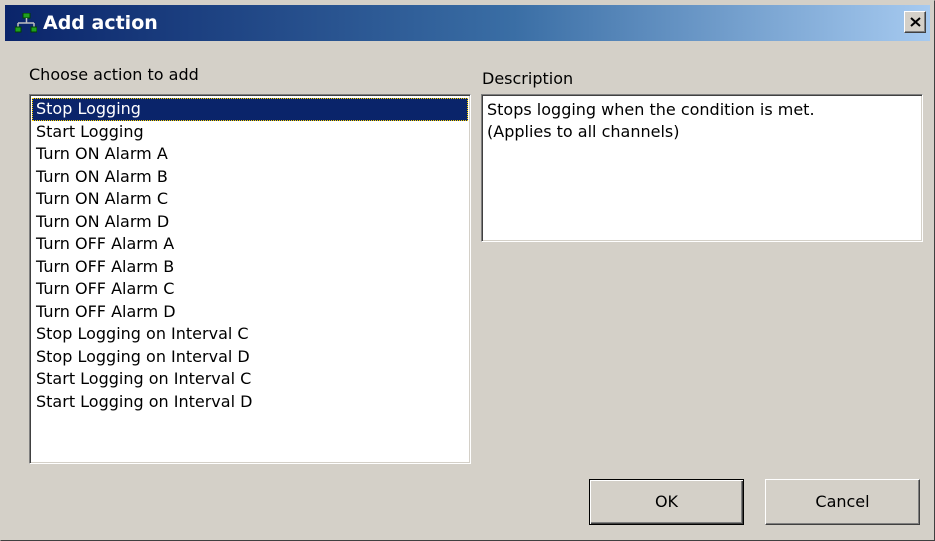 The height and width of the screenshot is (541, 935). Describe the element at coordinates (250, 132) in the screenshot. I see `action-list-item: Start Logging` at that location.